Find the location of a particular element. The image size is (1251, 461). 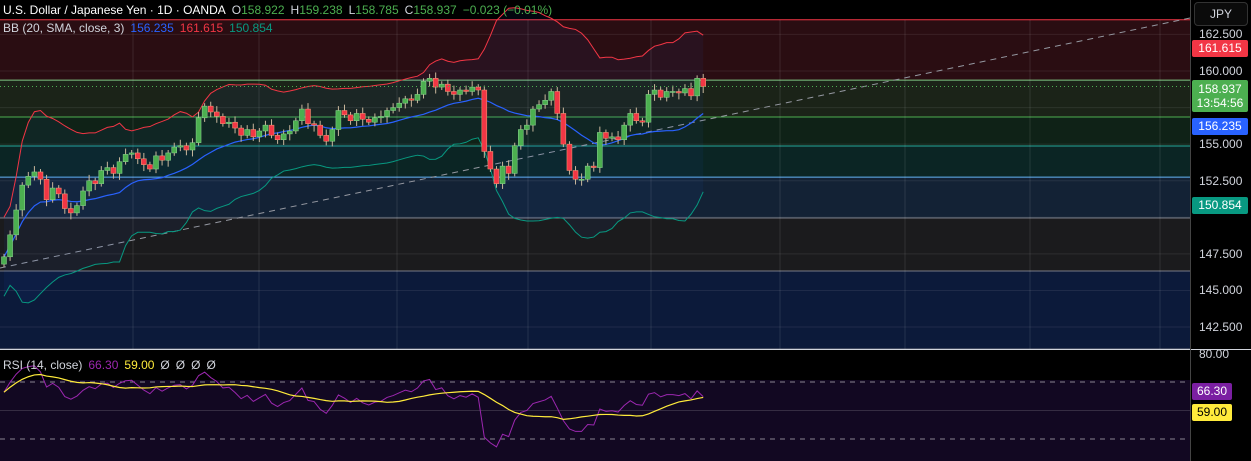

rsi-ma-value: 59.00 is located at coordinates (139, 365).